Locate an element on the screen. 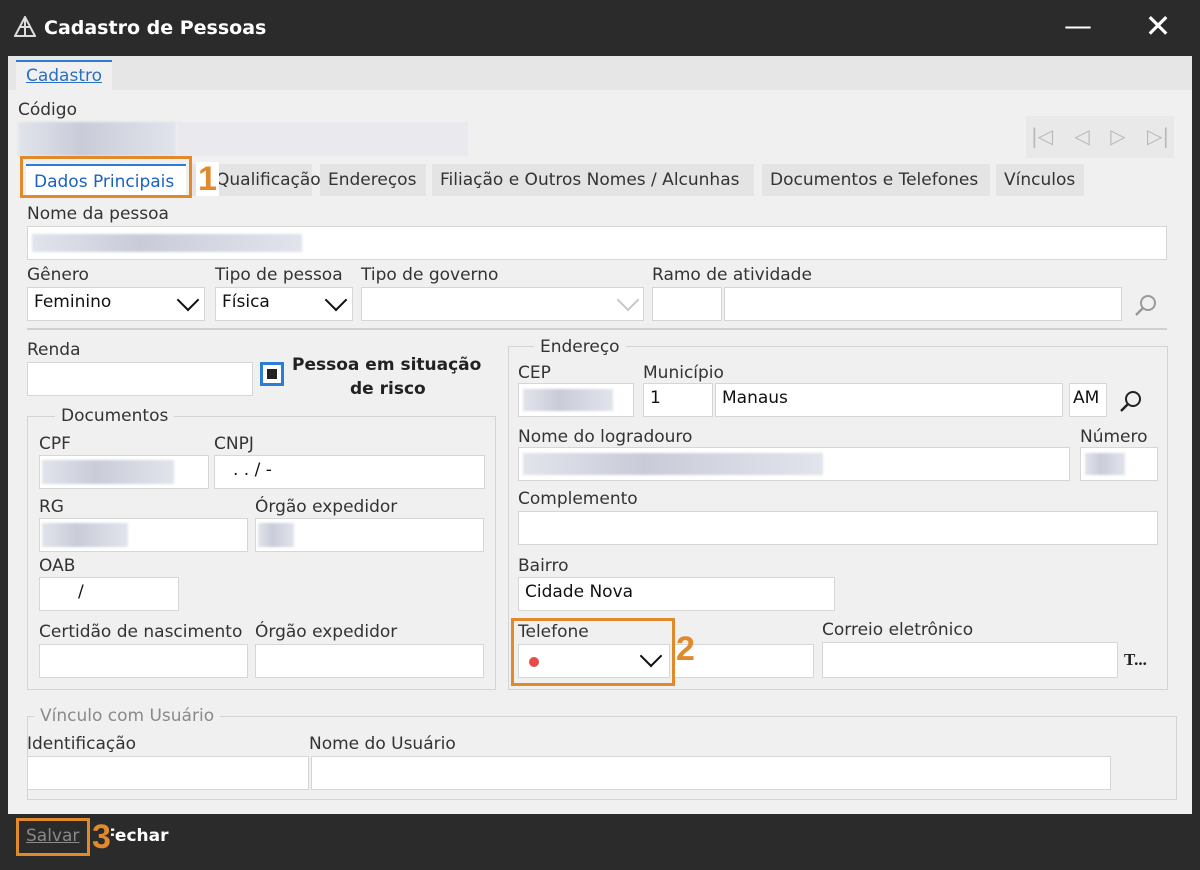 Image resolution: width=1200 pixels, height=870 pixels. tab-filiacao: Filiação e Outros Nomes / Alcunhas is located at coordinates (593, 180).